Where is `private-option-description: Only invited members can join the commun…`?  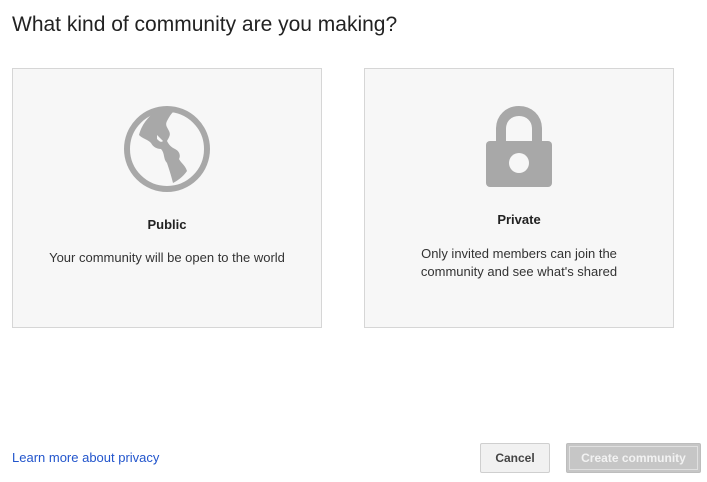 private-option-description: Only invited members can join the commun… is located at coordinates (519, 262).